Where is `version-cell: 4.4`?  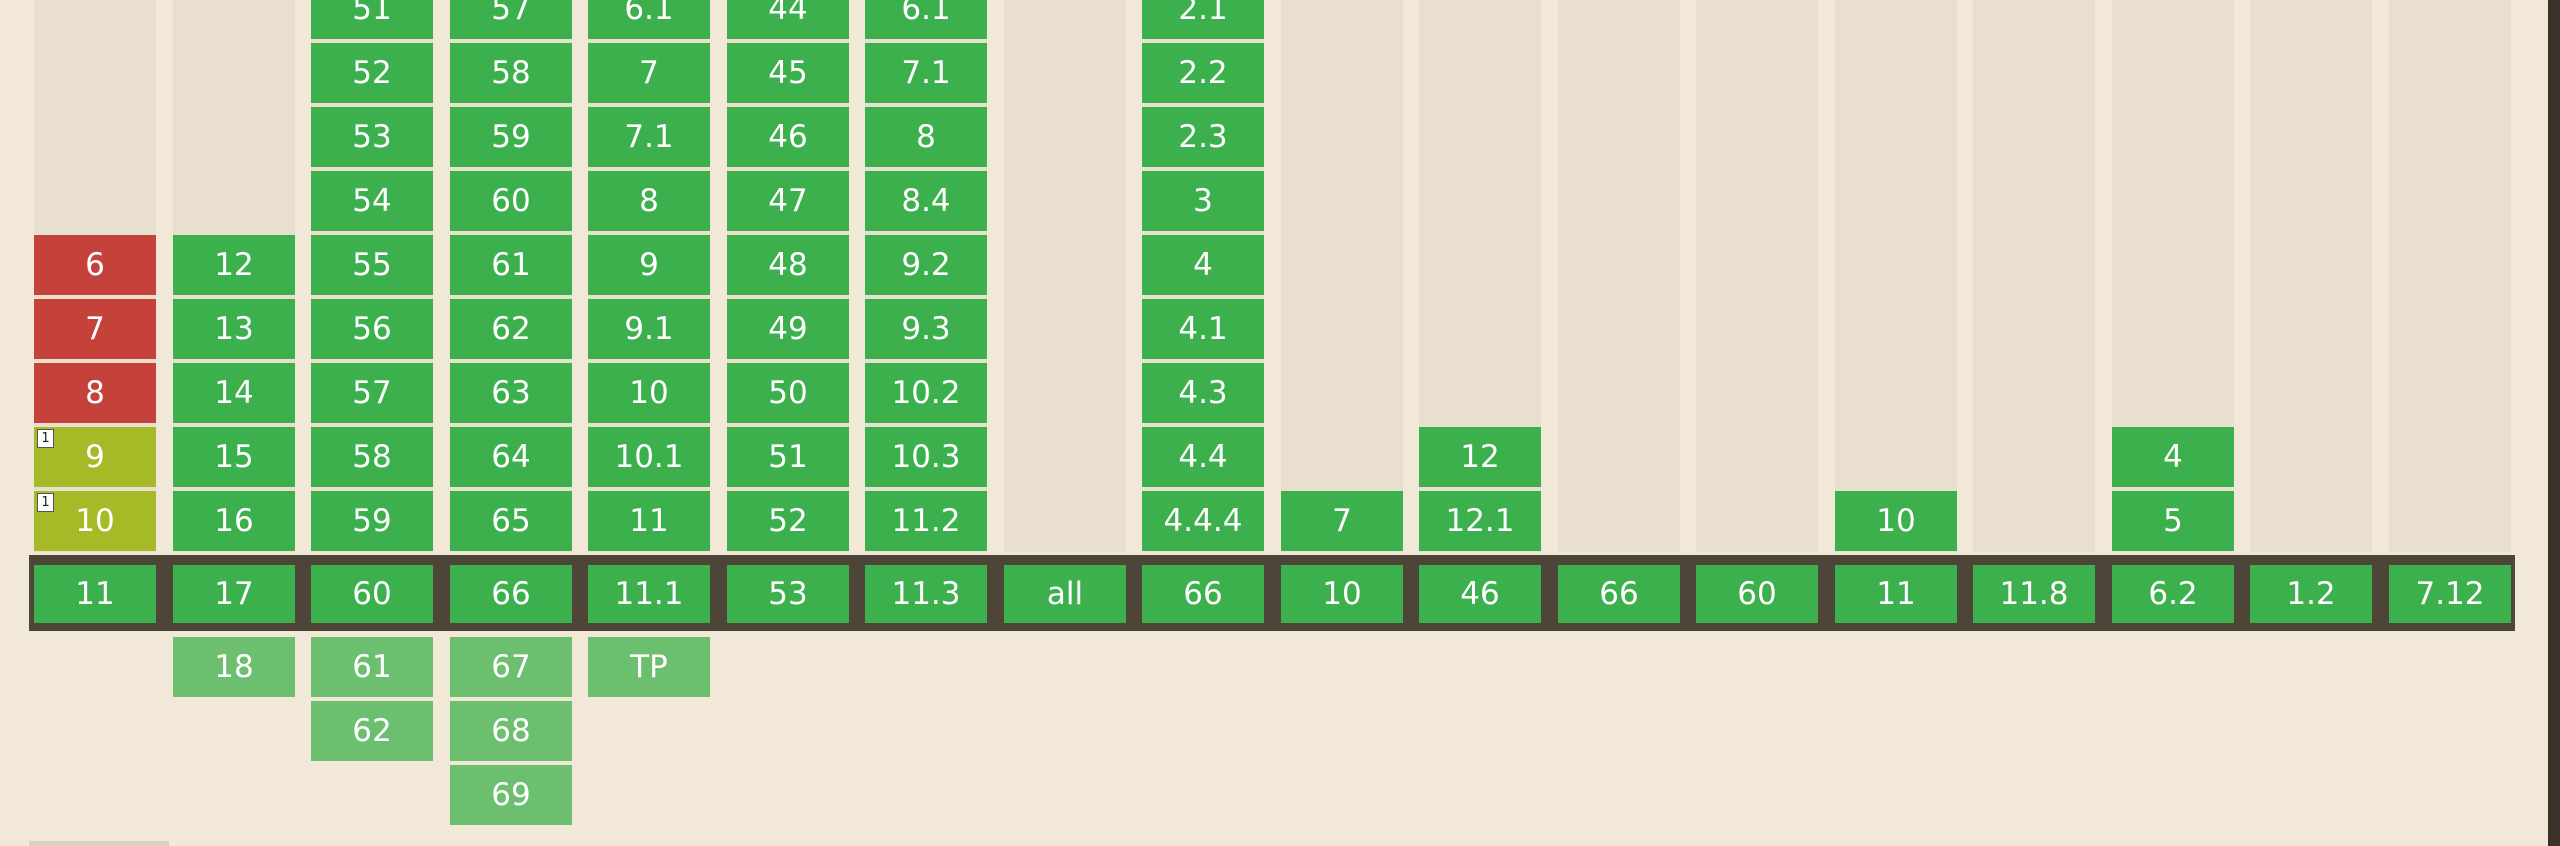 version-cell: 4.4 is located at coordinates (1203, 457).